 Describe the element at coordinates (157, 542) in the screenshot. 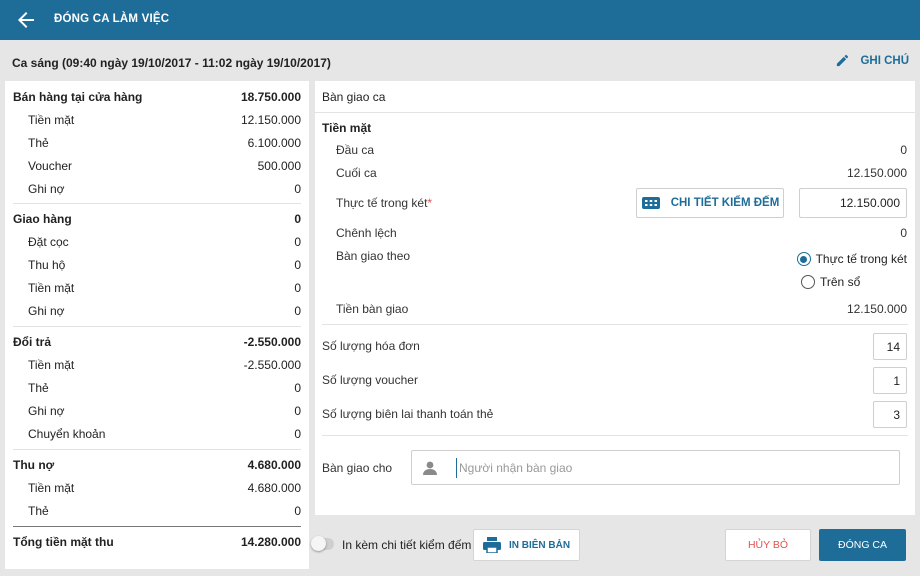

I see `summary-total: Tổng tiền mặt thu 14.280.000` at that location.